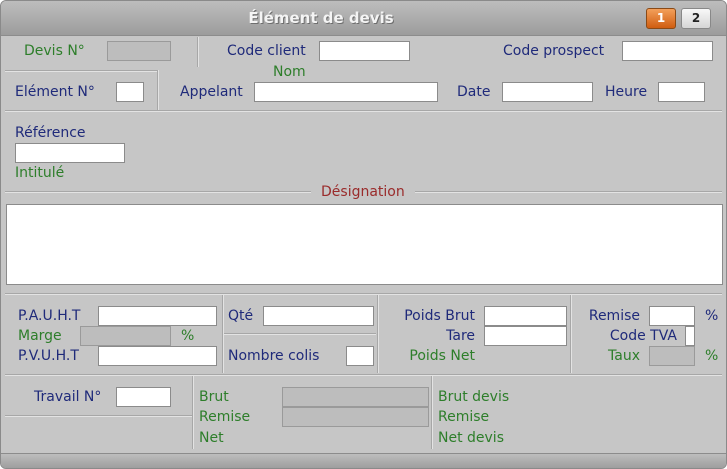 The width and height of the screenshot is (727, 469). Describe the element at coordinates (157, 356) in the screenshot. I see `pvuht-input` at that location.